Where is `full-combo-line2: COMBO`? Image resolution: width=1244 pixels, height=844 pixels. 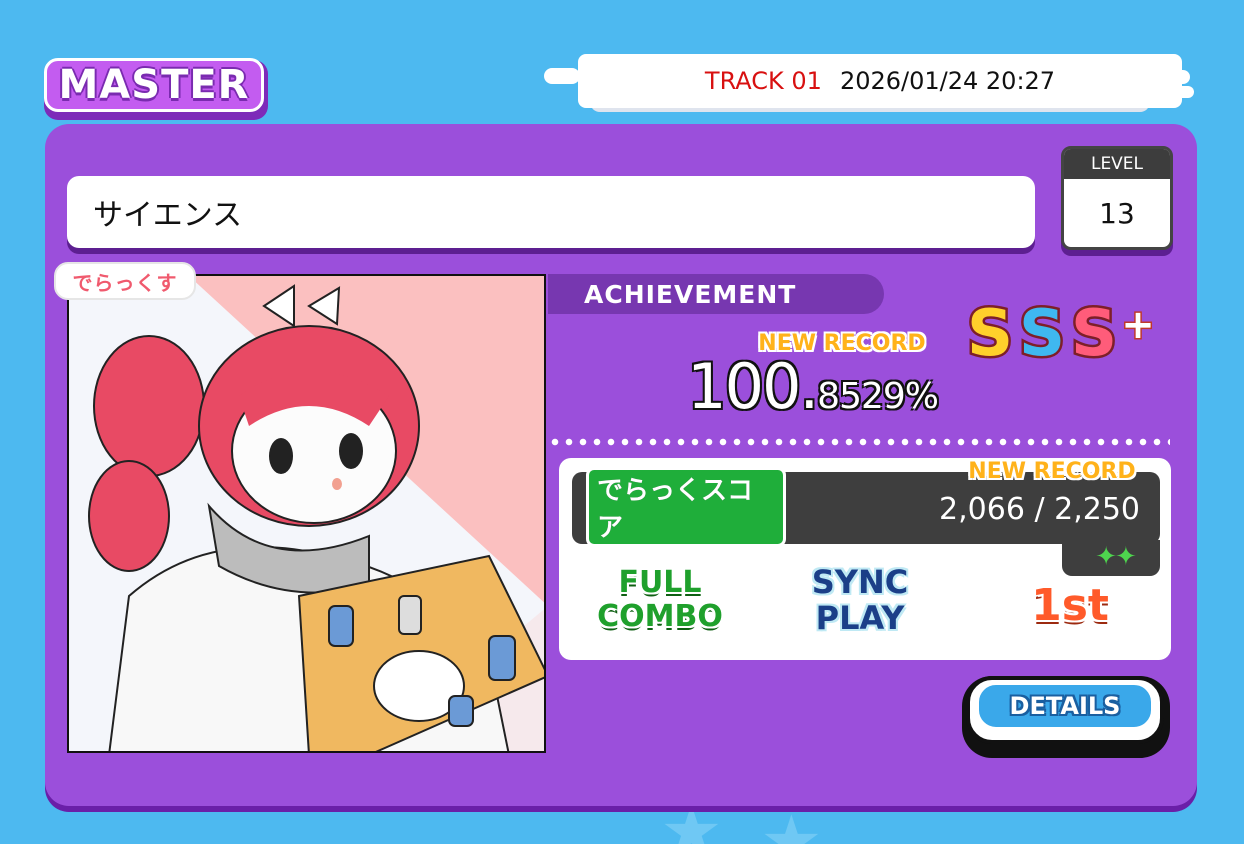 full-combo-line2: COMBO is located at coordinates (660, 616).